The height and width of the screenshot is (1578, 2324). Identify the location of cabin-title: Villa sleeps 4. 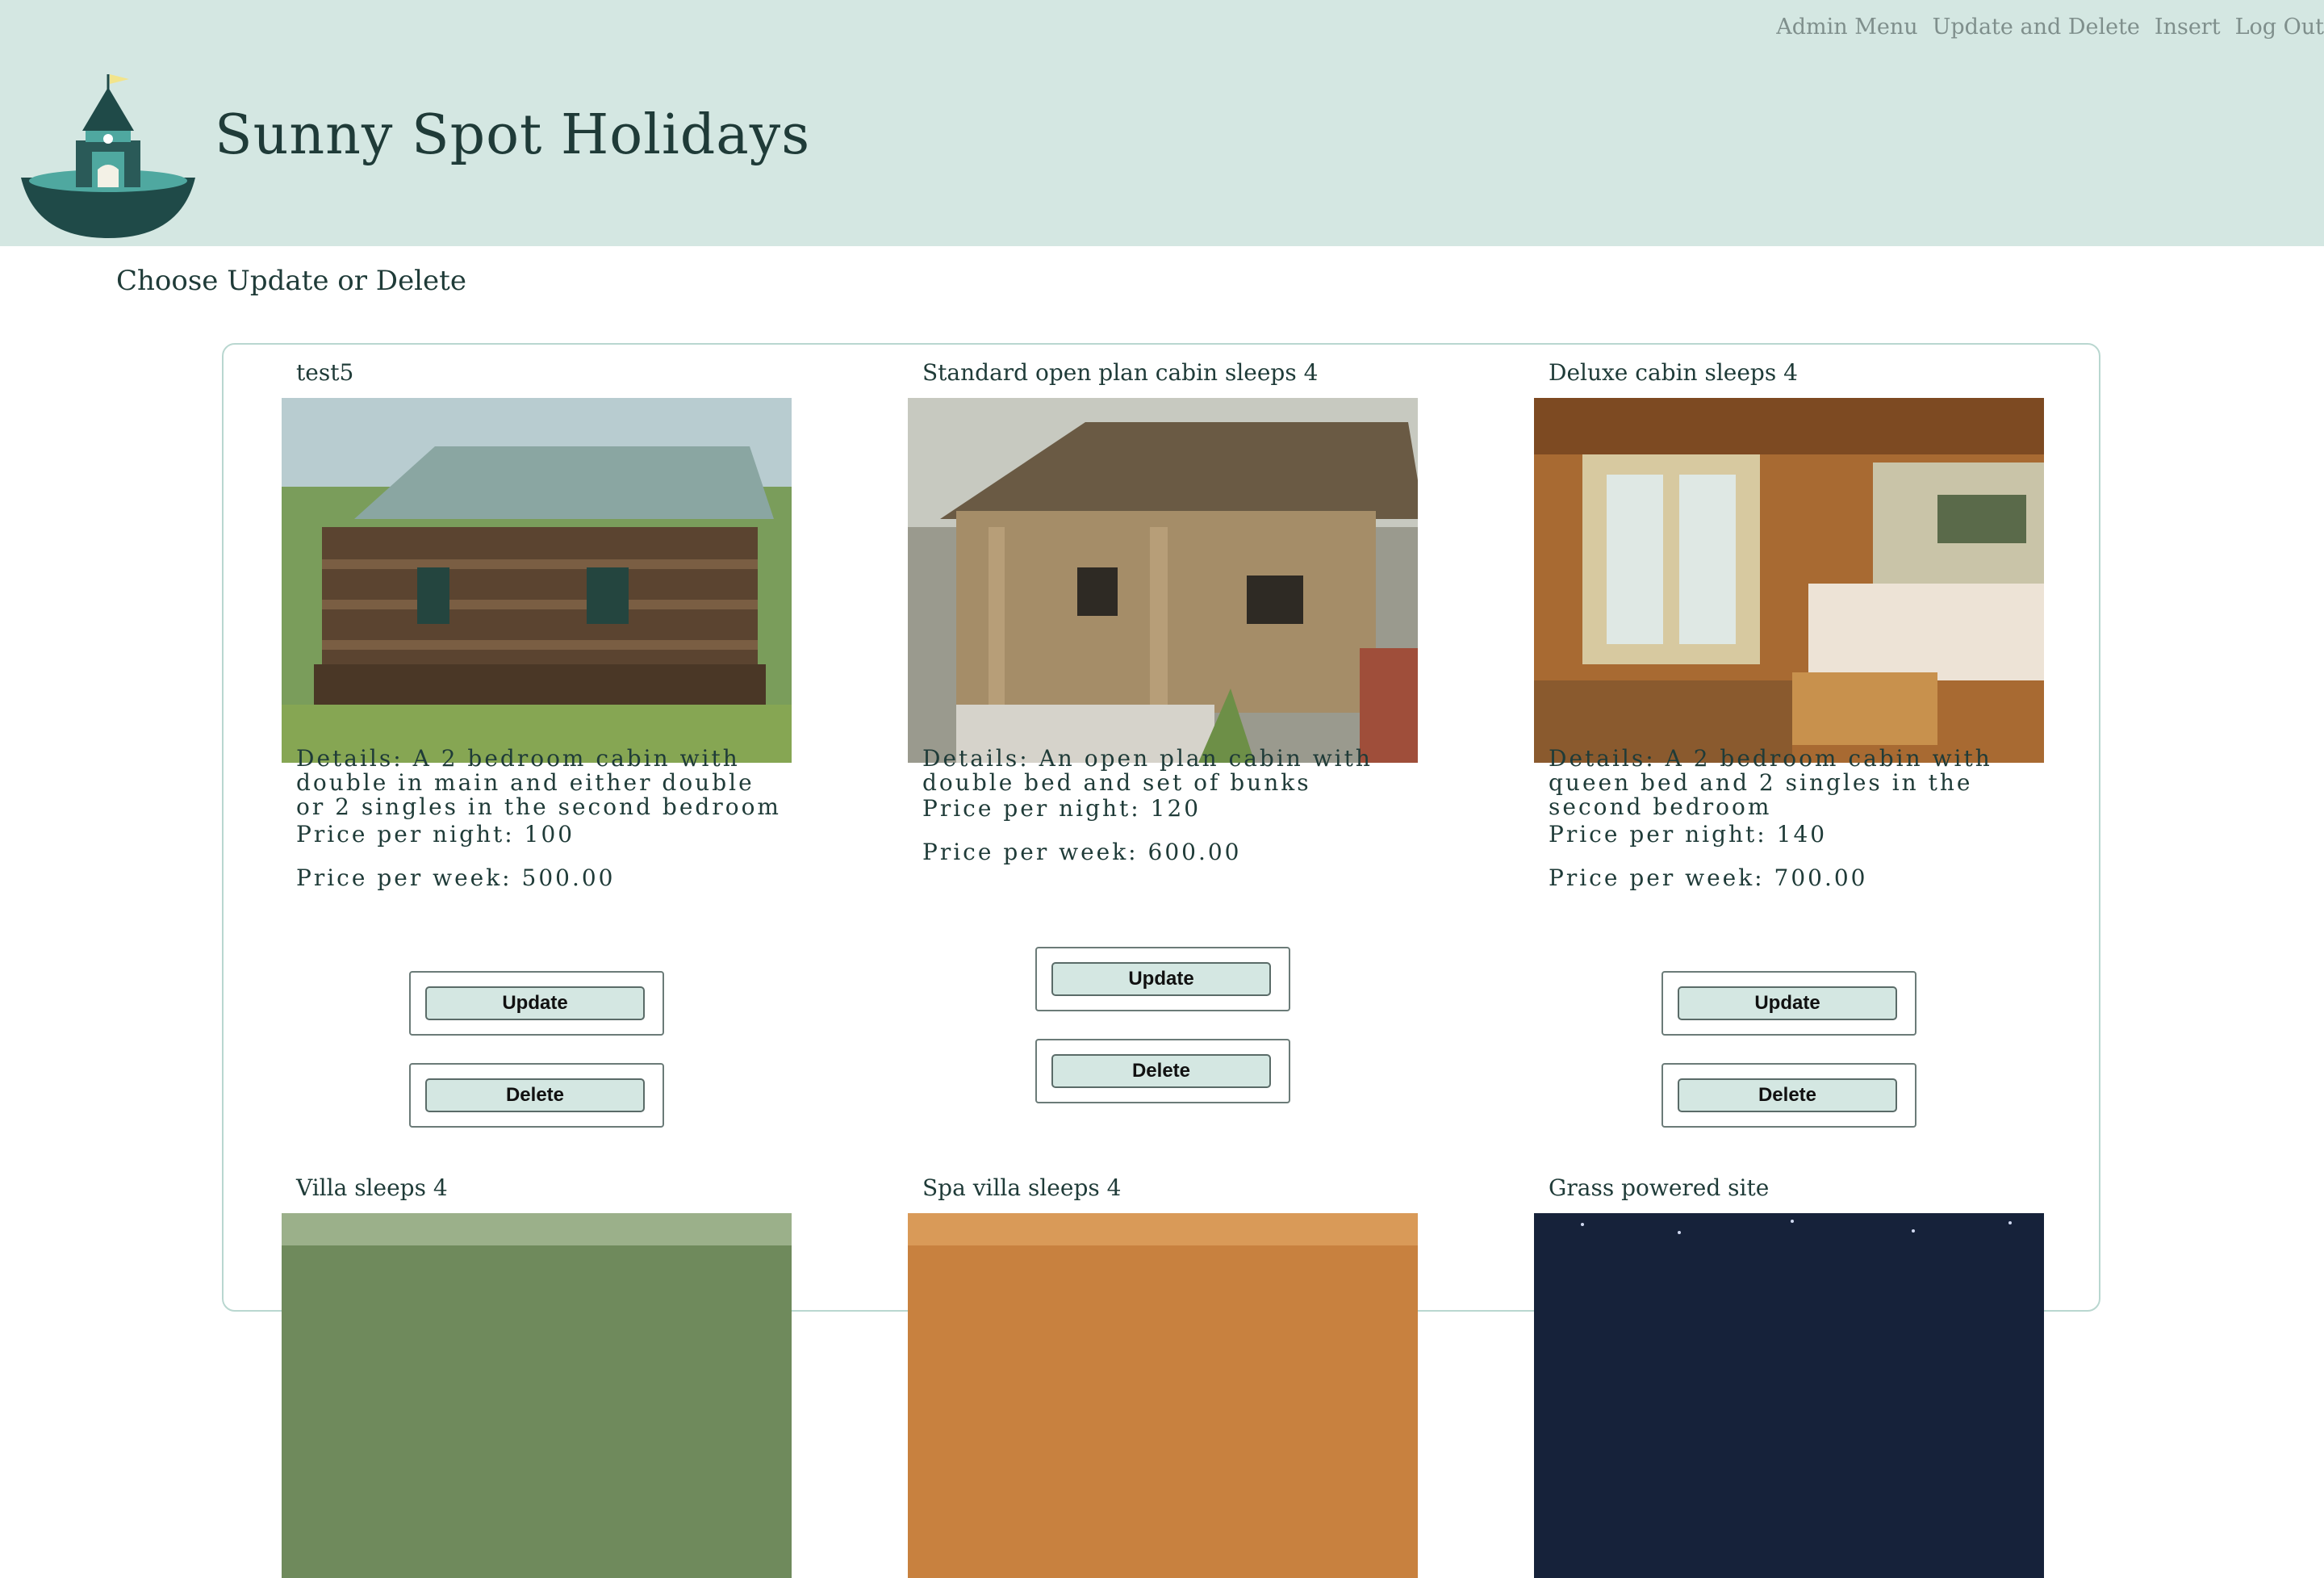
(372, 1187).